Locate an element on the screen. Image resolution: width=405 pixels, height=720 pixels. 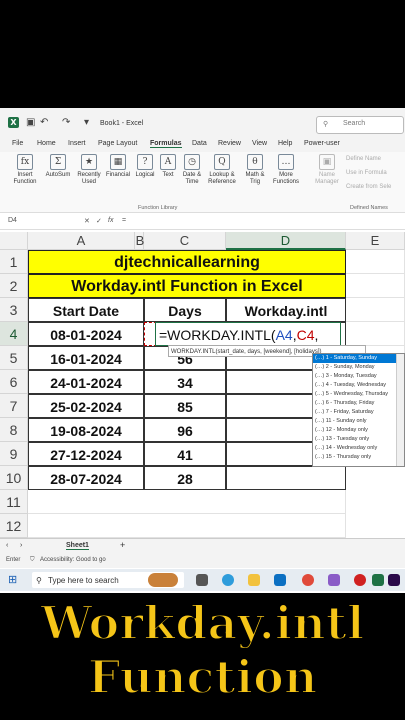
tab-formulas: Formulas is located at coordinates (166, 144).